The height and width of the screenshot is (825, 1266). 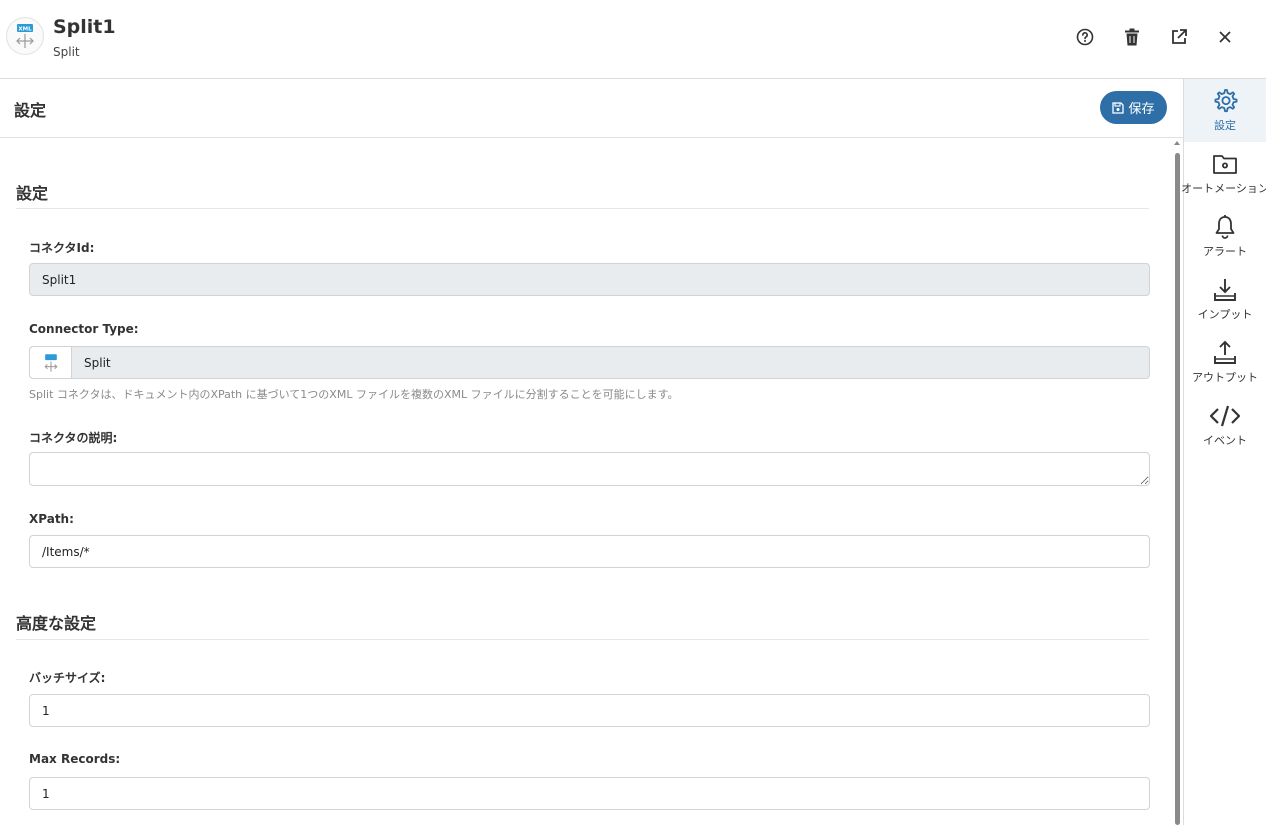 I want to click on logo-text: XML, so click(x=25, y=30).